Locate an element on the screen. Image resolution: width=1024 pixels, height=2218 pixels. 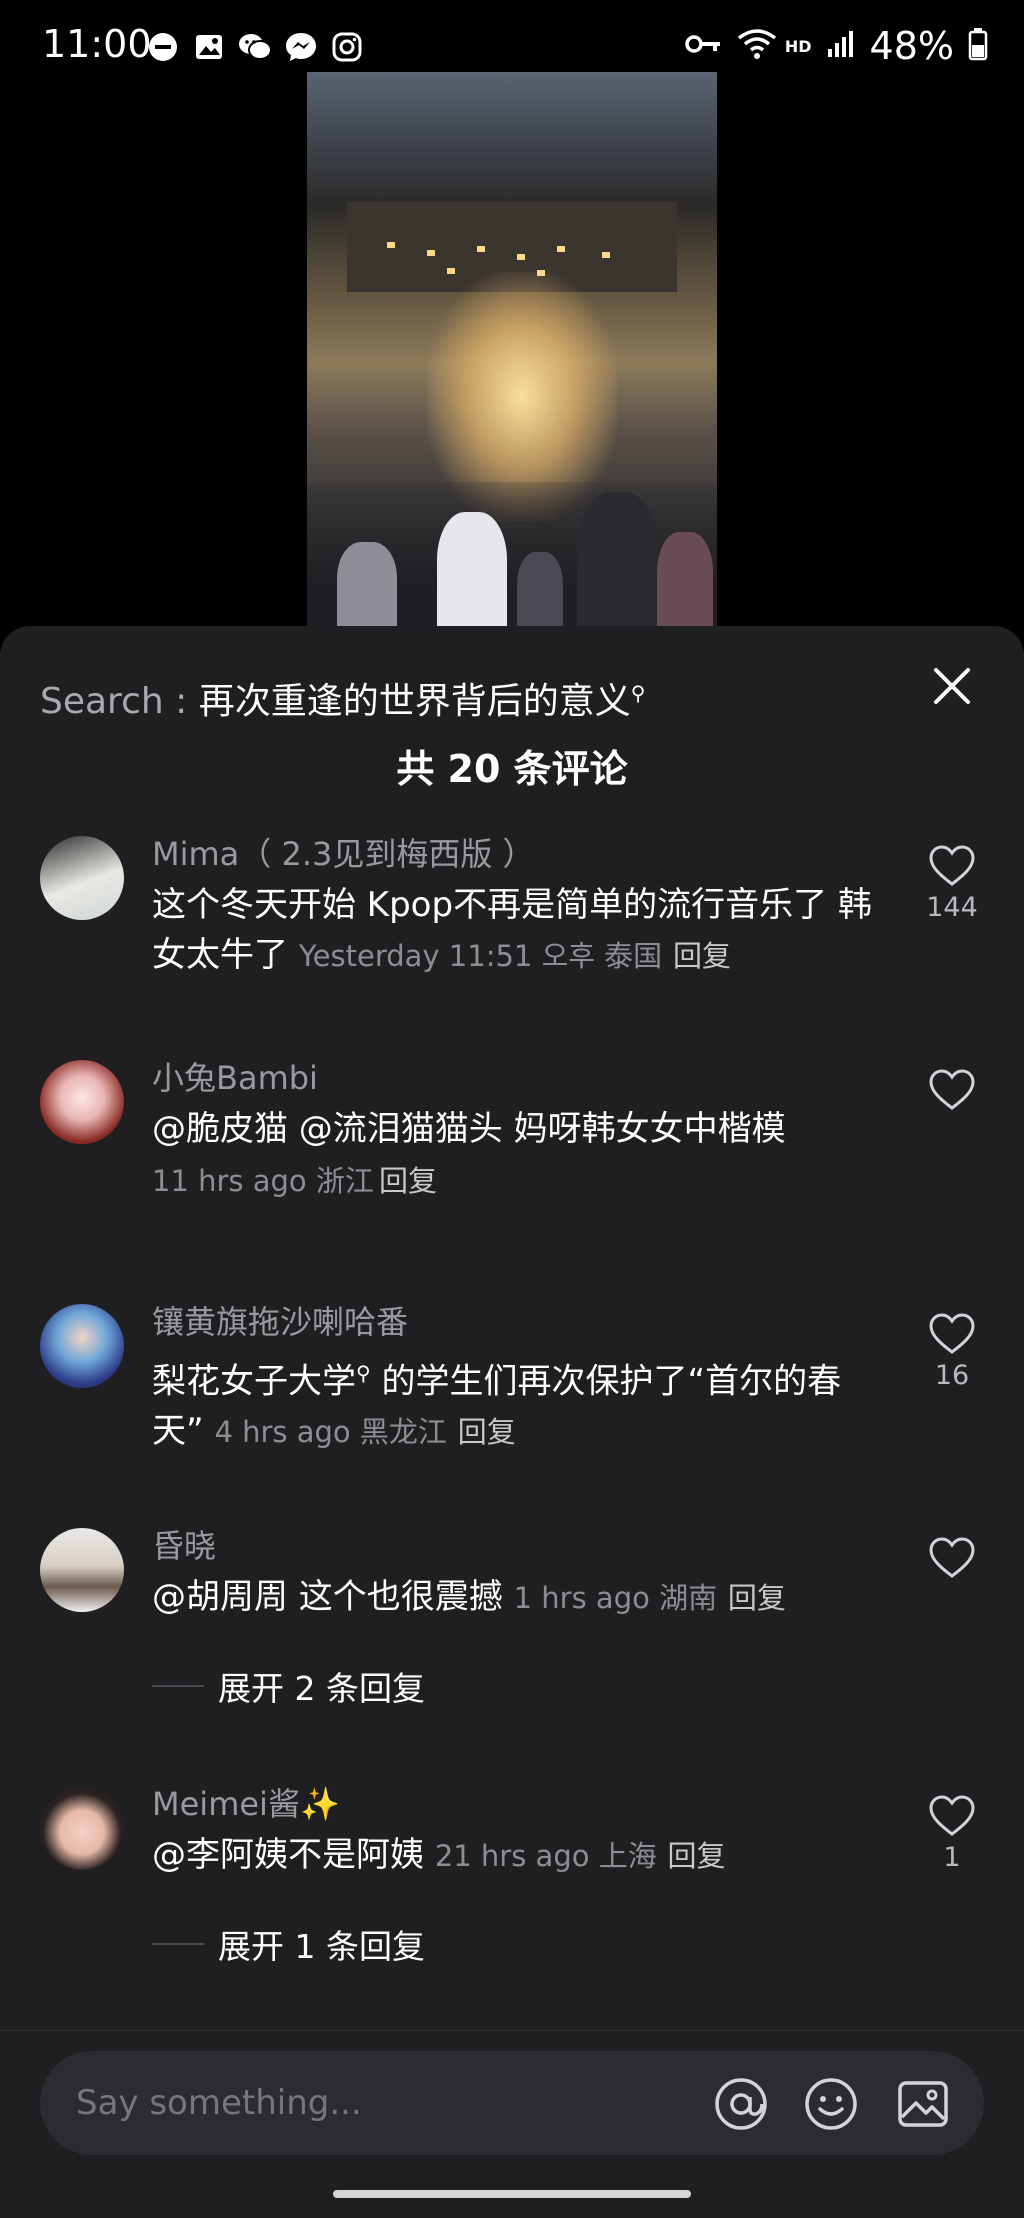
wechat-icon is located at coordinates (255, 47).